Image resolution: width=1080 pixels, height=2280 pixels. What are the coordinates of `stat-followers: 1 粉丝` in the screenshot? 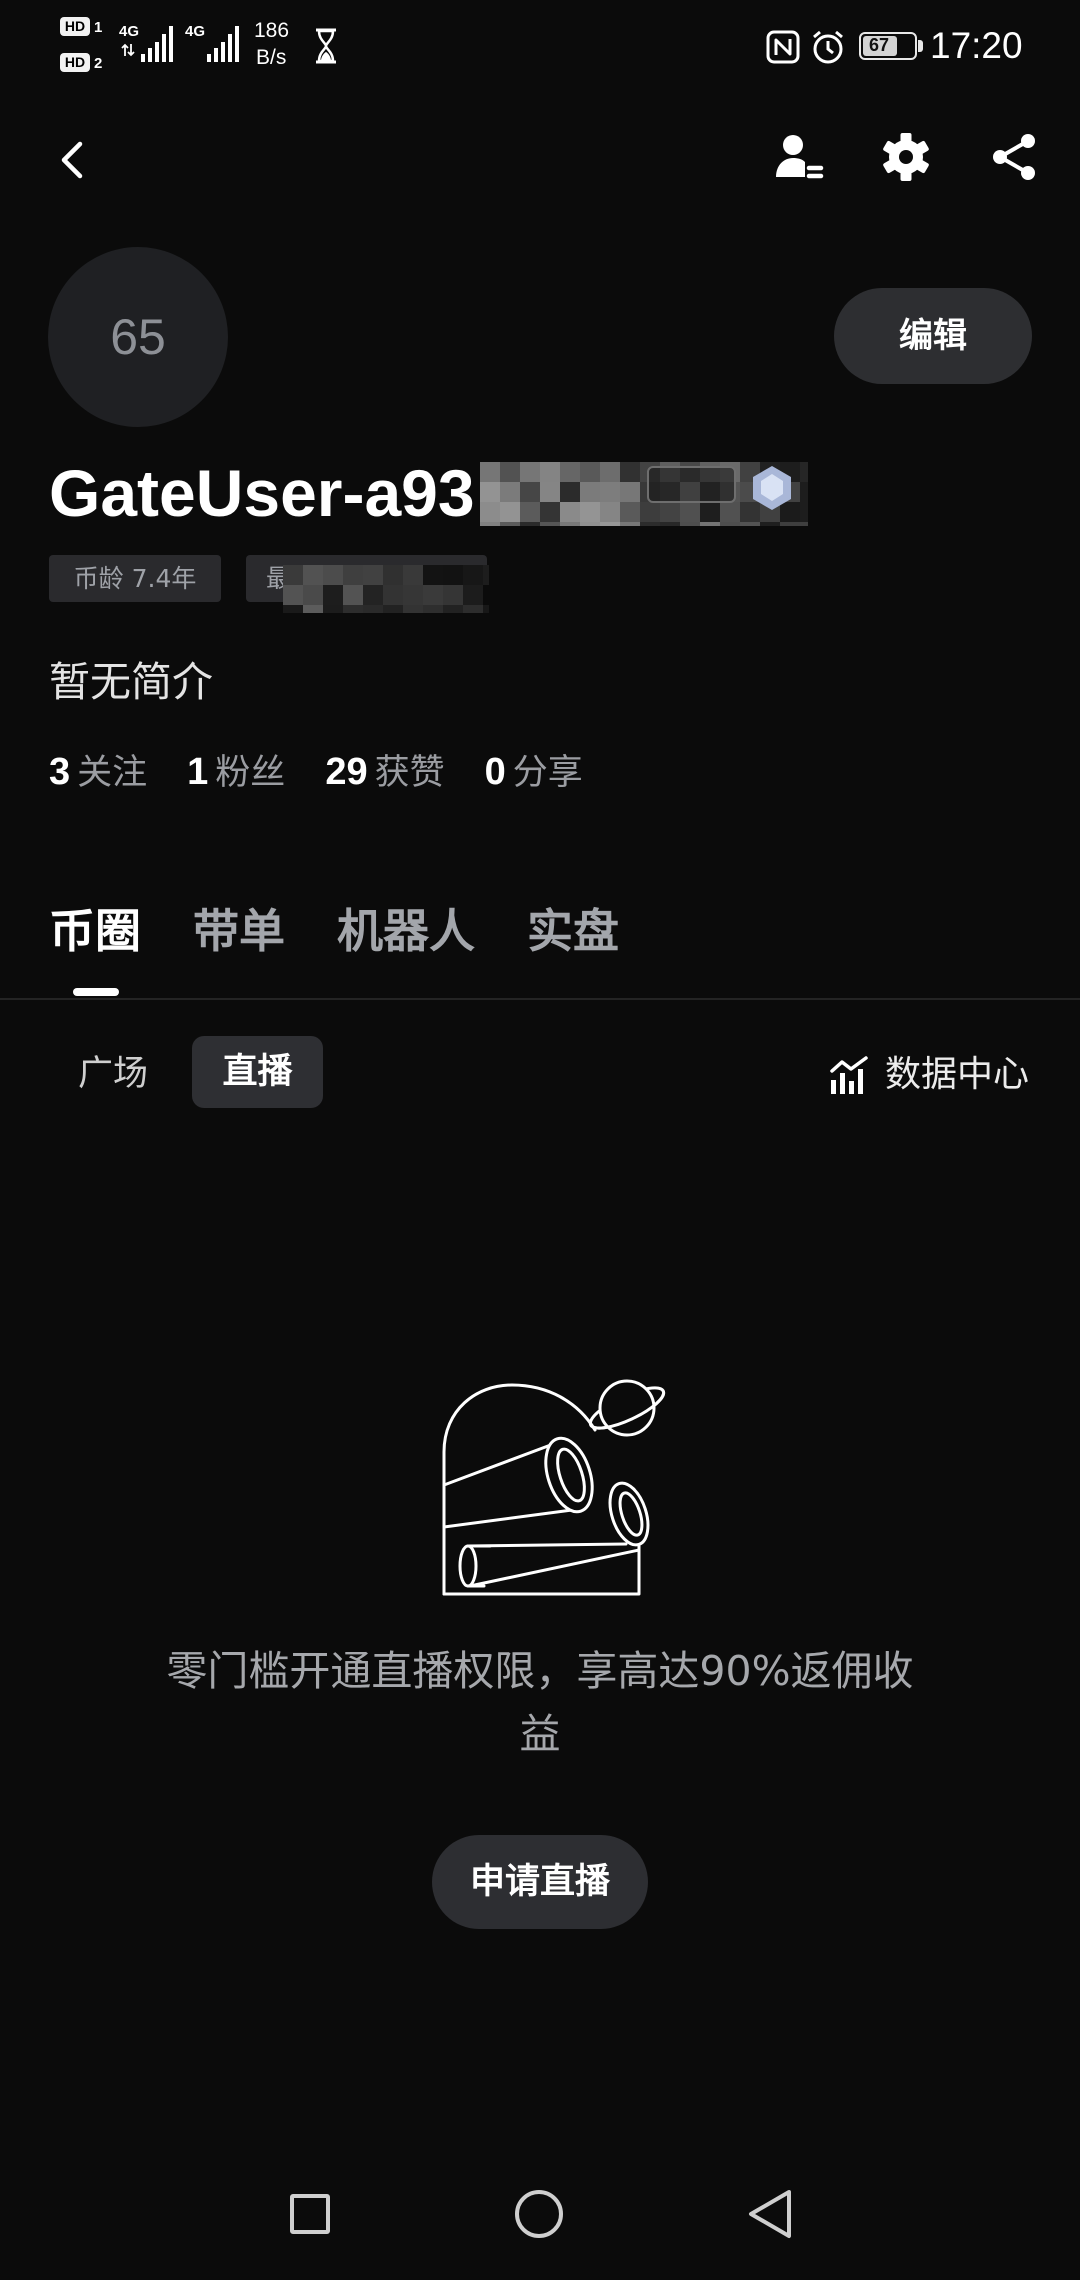 It's located at (236, 772).